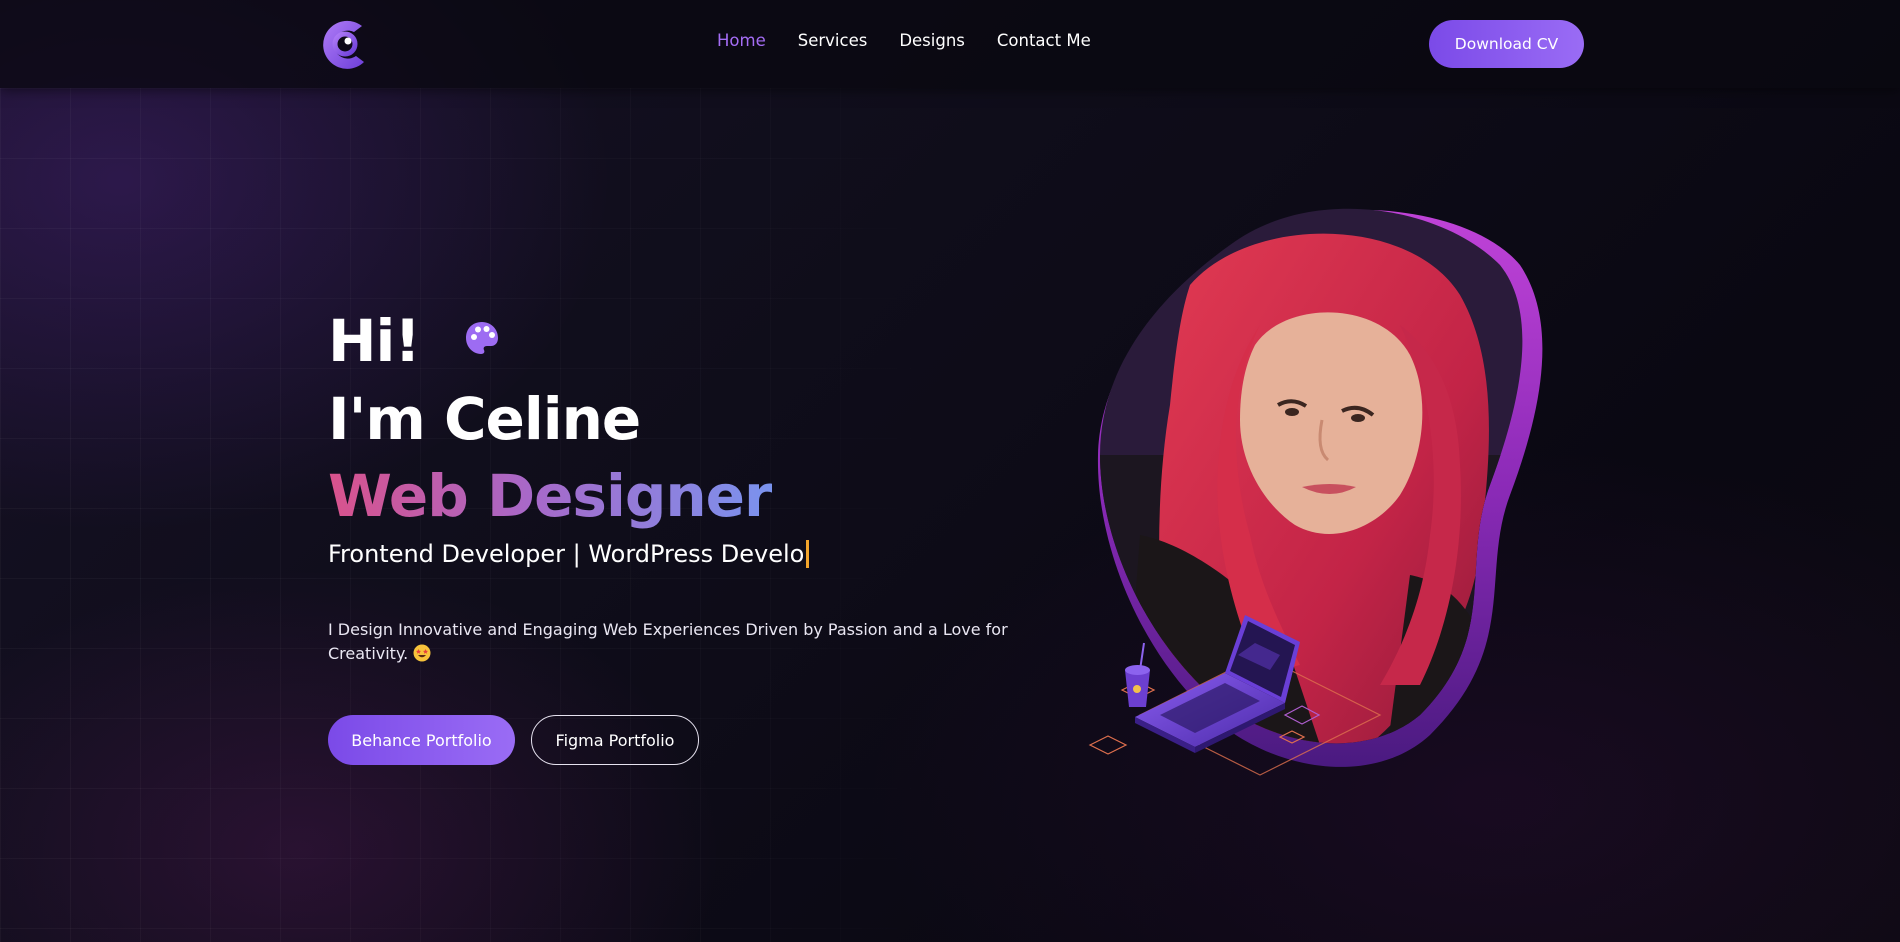 This screenshot has width=1900, height=942. I want to click on hero-name: I'm Celine, so click(484, 419).